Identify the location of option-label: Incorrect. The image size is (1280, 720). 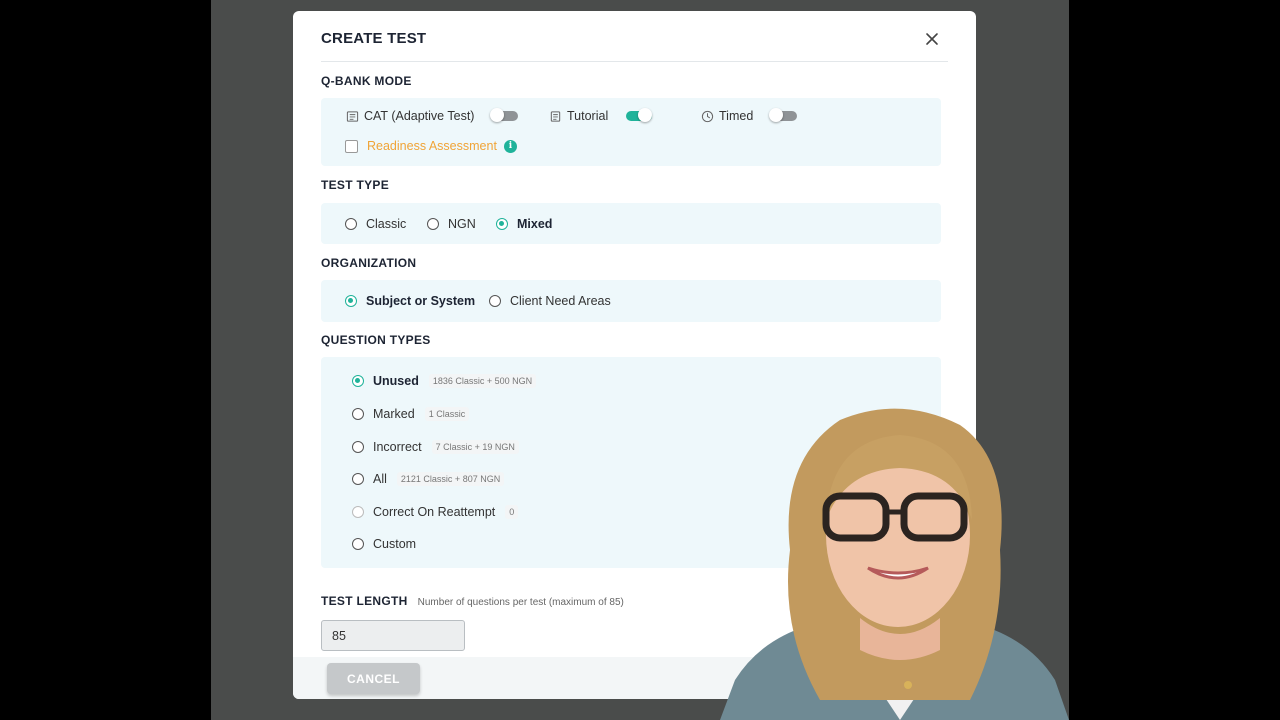
(397, 447).